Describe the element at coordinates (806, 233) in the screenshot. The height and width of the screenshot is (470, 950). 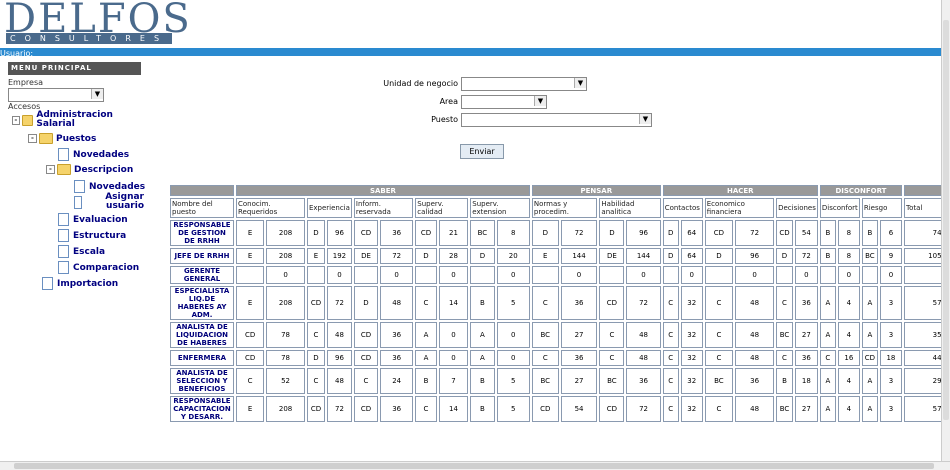
I see `table-cell: 54` at that location.